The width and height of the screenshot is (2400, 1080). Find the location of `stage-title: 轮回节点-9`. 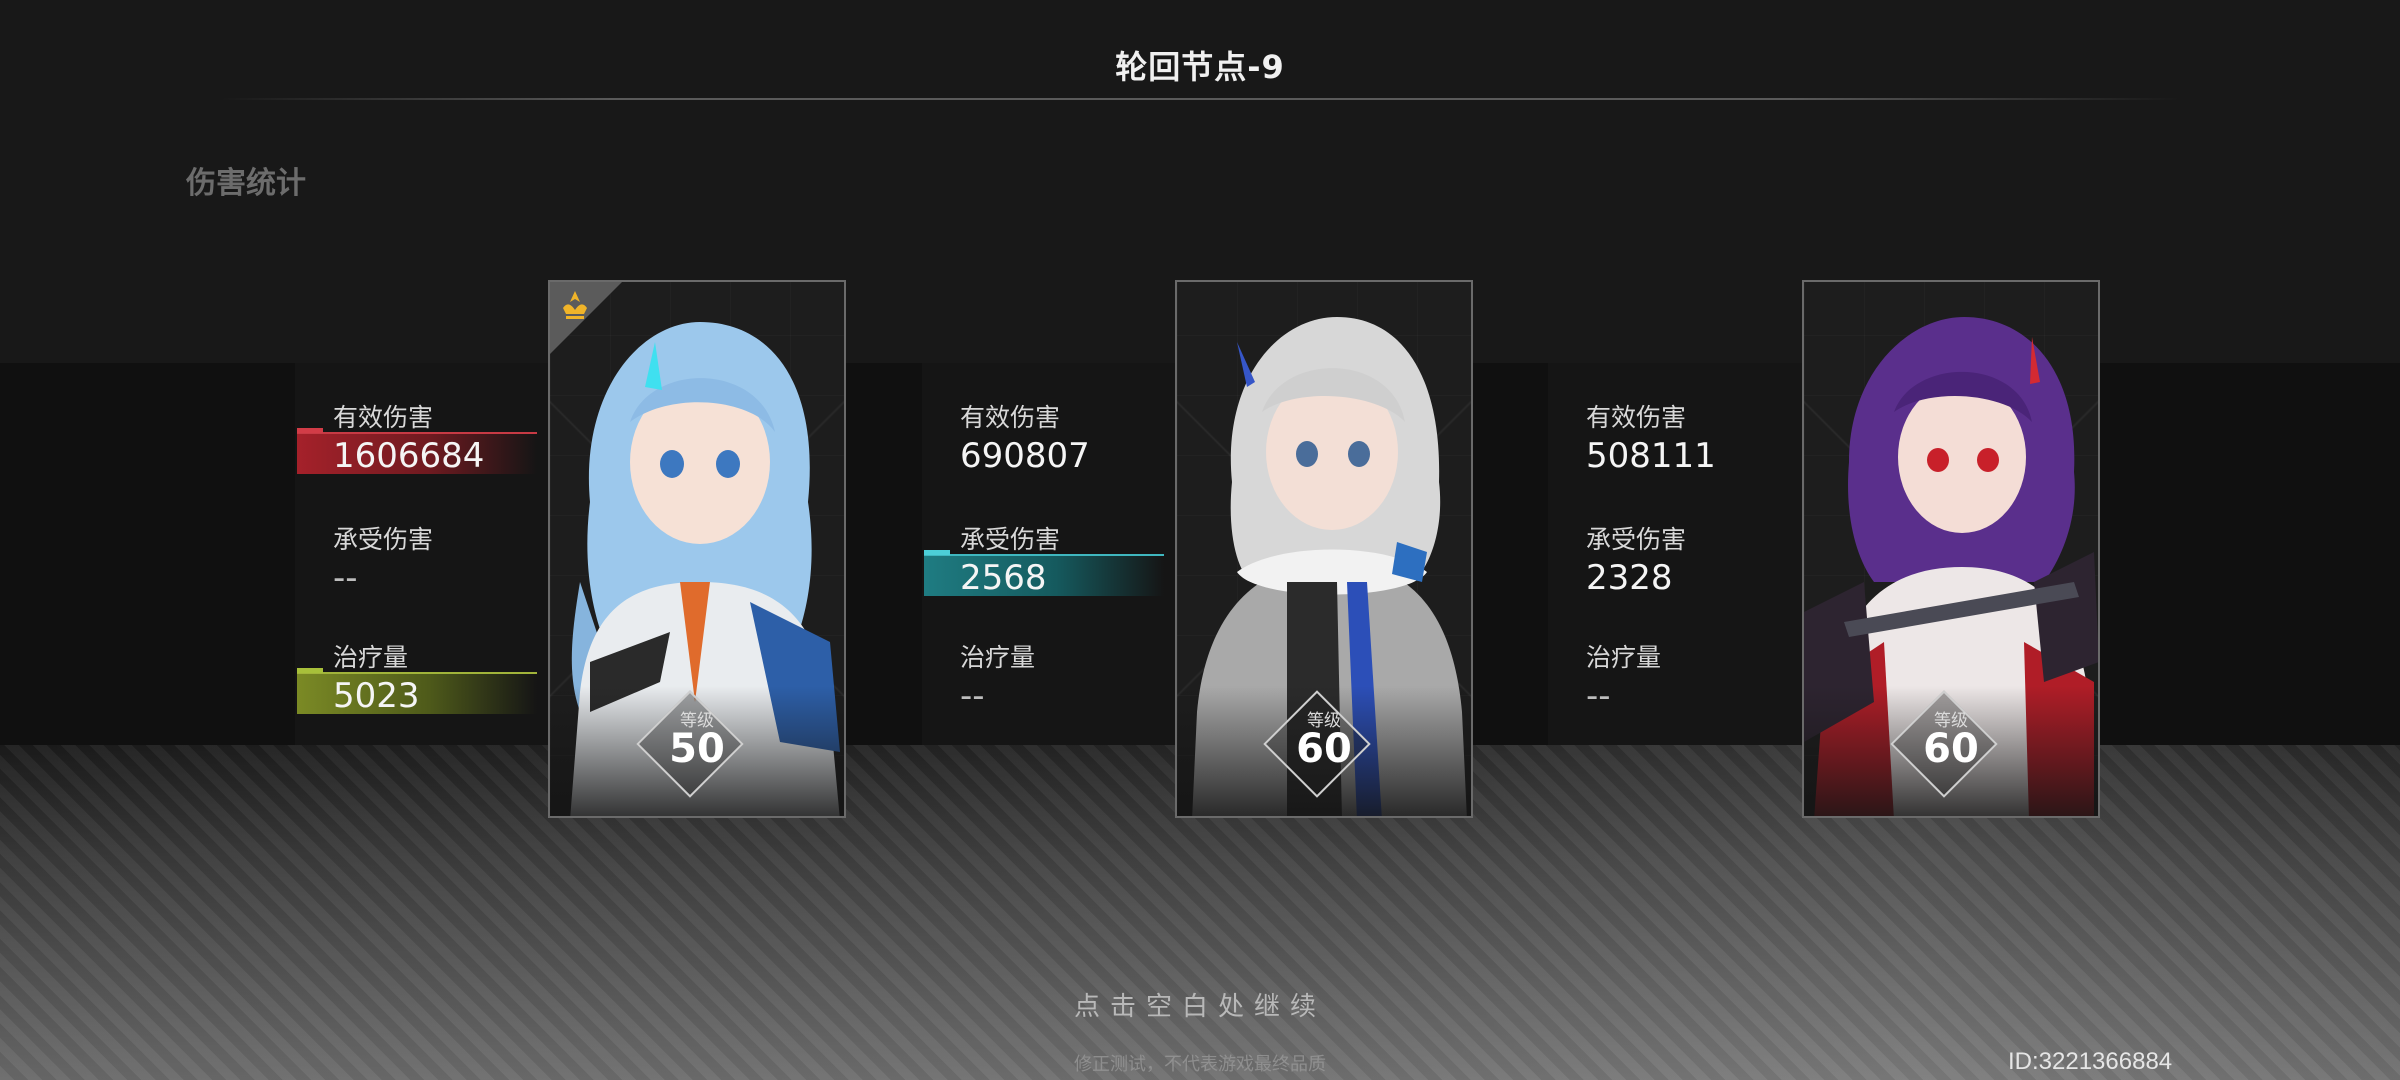

stage-title: 轮回节点-9 is located at coordinates (1200, 67).